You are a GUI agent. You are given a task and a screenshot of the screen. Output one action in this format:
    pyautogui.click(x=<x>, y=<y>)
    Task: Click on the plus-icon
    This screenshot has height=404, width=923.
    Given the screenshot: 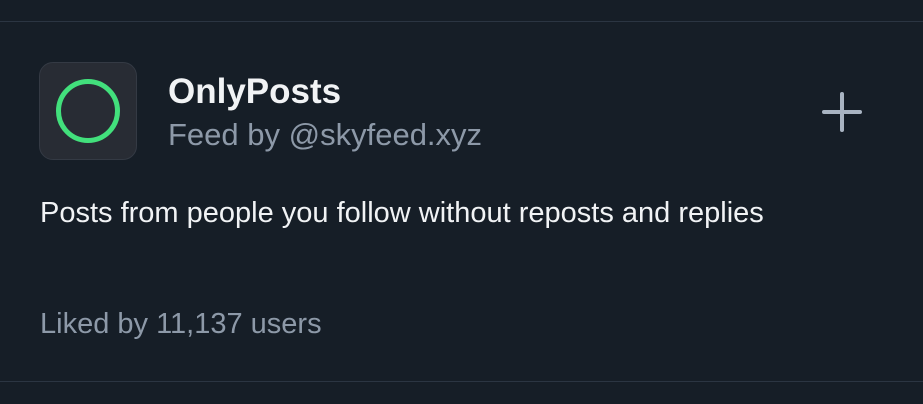 What is the action you would take?
    pyautogui.click(x=842, y=112)
    